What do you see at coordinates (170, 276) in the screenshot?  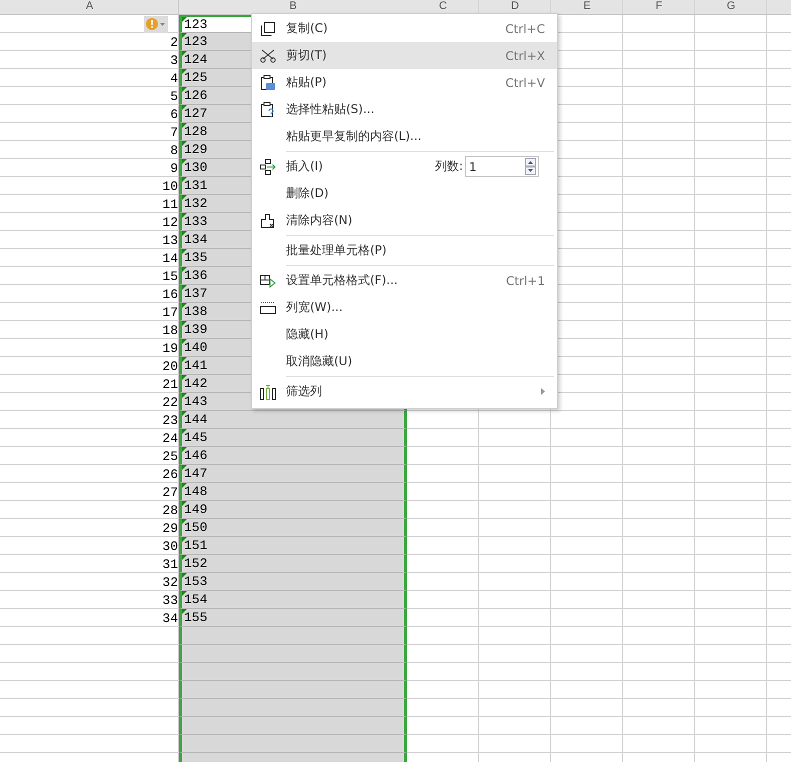 I see `table-cell: 15` at bounding box center [170, 276].